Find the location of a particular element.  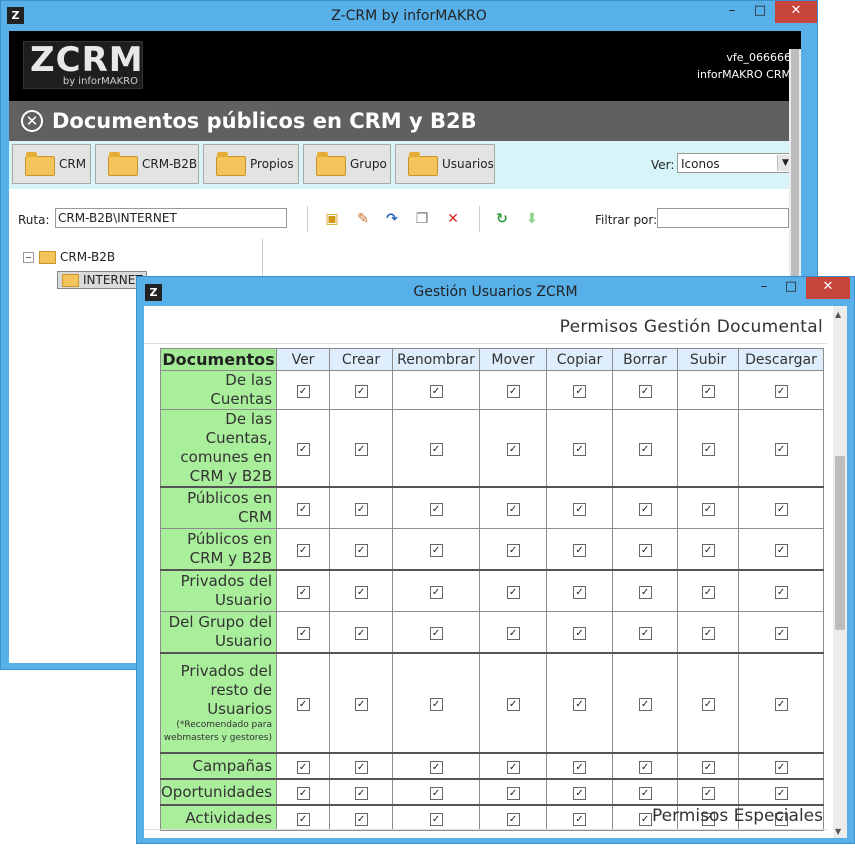

download-icon: ⬇ is located at coordinates (532, 219).